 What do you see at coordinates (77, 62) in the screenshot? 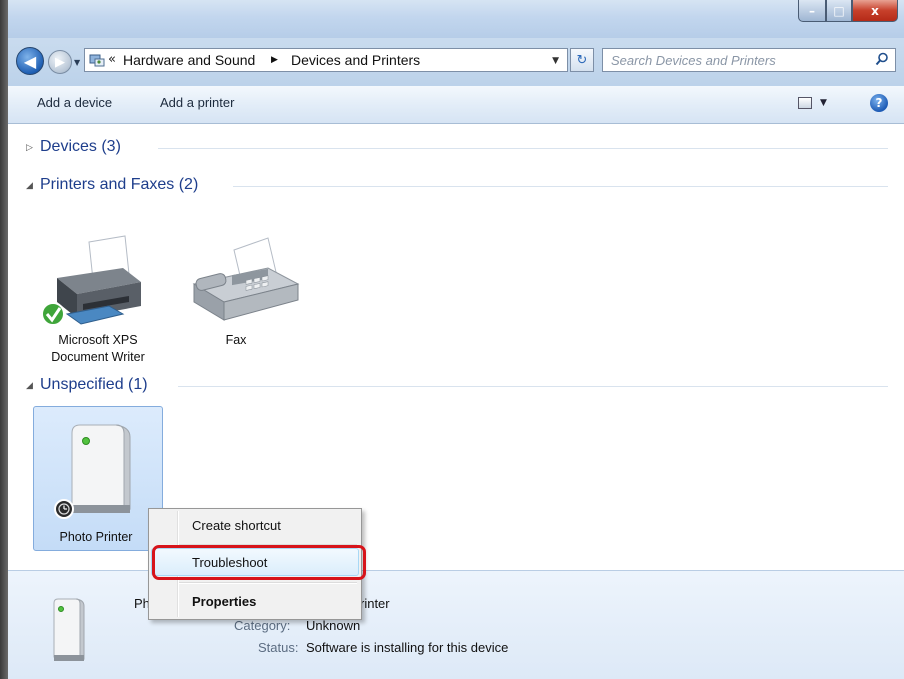
I see `recent-pages-dropdown-icon: ▼` at bounding box center [77, 62].